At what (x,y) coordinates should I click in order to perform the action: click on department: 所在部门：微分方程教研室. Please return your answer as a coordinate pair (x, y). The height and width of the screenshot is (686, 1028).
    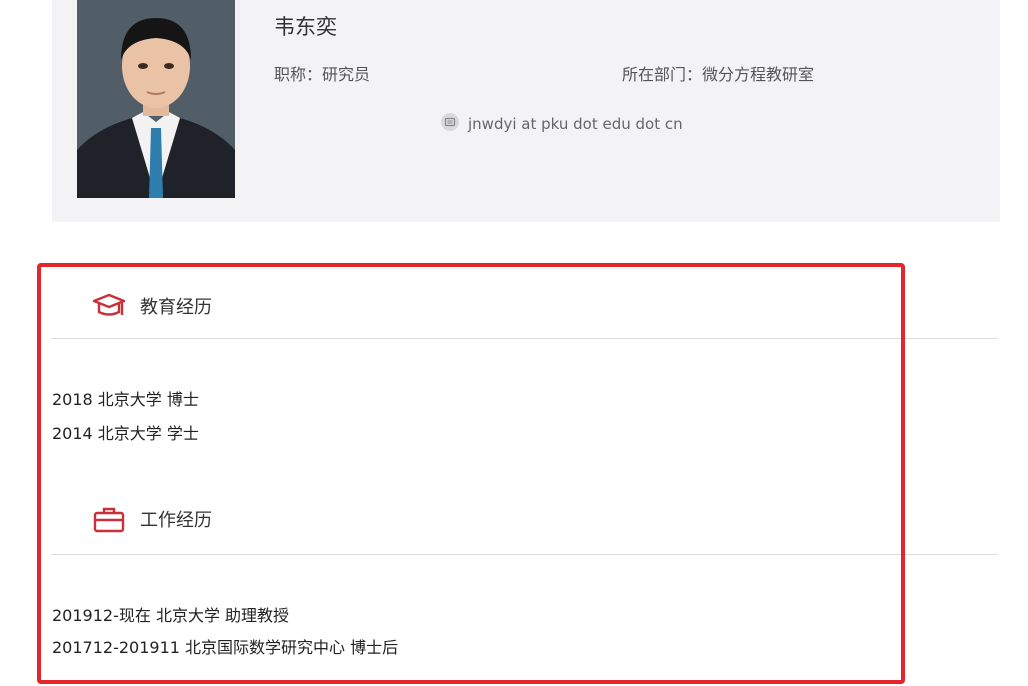
    Looking at the image, I should click on (718, 74).